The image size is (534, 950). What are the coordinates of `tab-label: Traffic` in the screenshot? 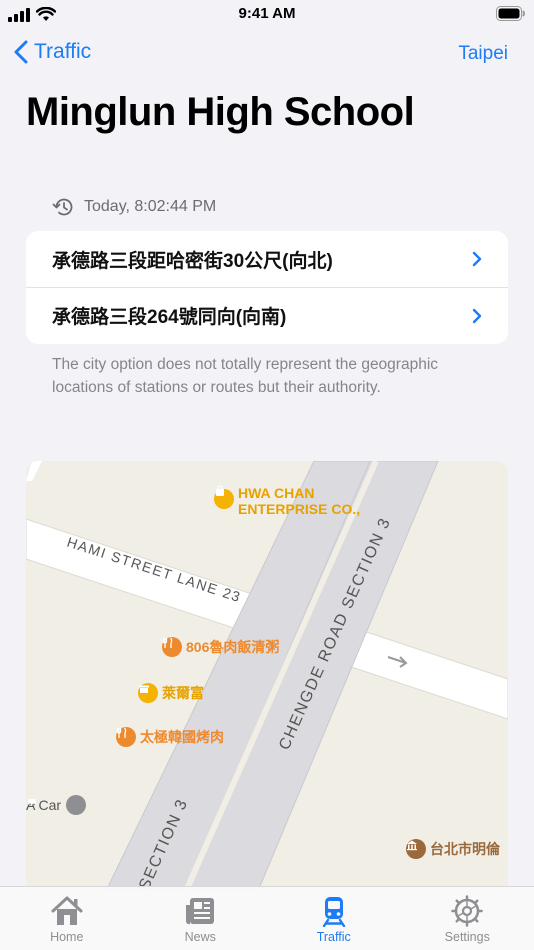 It's located at (333, 937).